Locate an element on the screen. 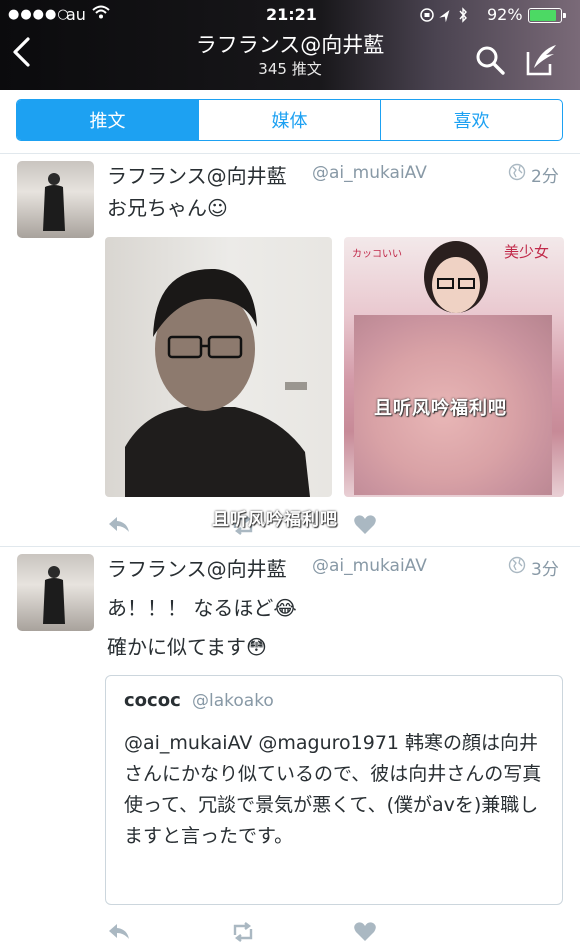  tweet-photo: 美少女 カッコいい 且听风吟福利吧 is located at coordinates (454, 367).